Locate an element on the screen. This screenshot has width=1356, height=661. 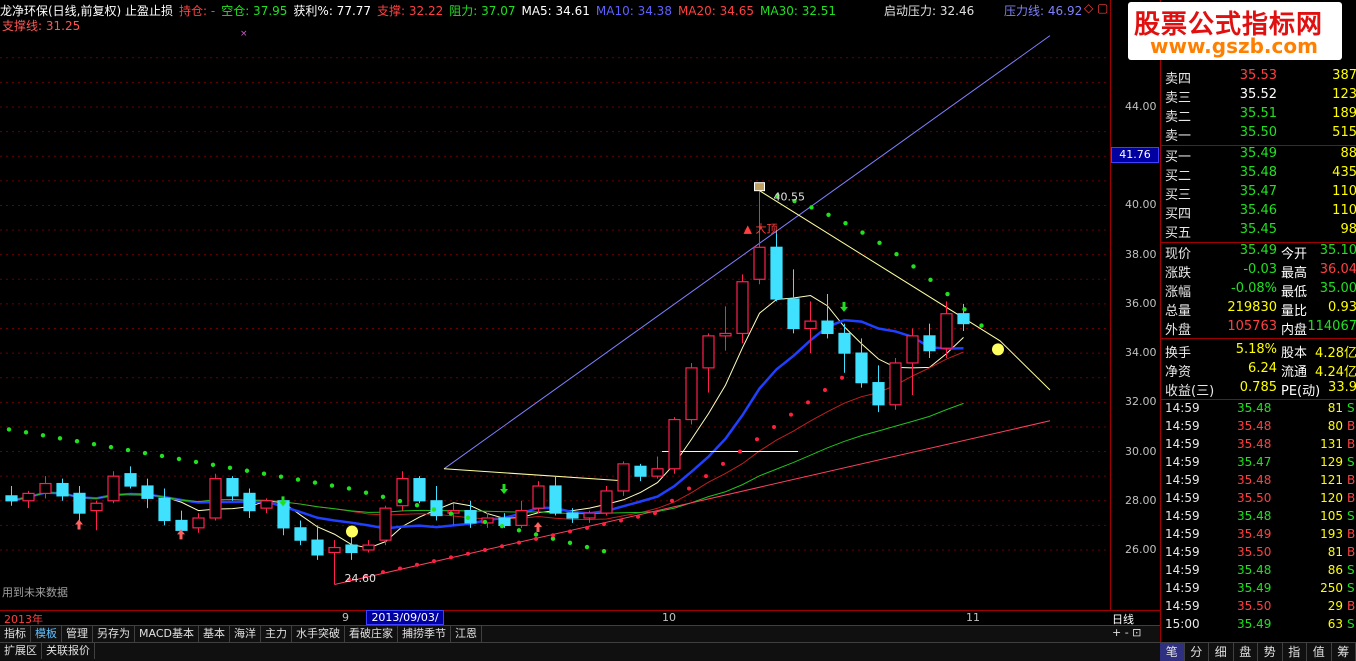
bid-level-3-volume: 110 is located at coordinates (1344, 191).